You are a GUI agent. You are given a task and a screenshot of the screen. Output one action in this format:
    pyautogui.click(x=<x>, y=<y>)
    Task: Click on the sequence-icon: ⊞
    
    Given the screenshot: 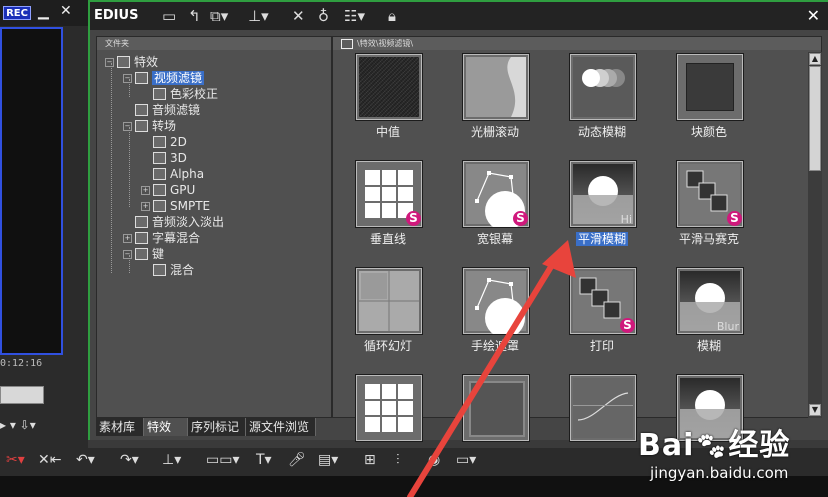 What is the action you would take?
    pyautogui.click(x=370, y=460)
    